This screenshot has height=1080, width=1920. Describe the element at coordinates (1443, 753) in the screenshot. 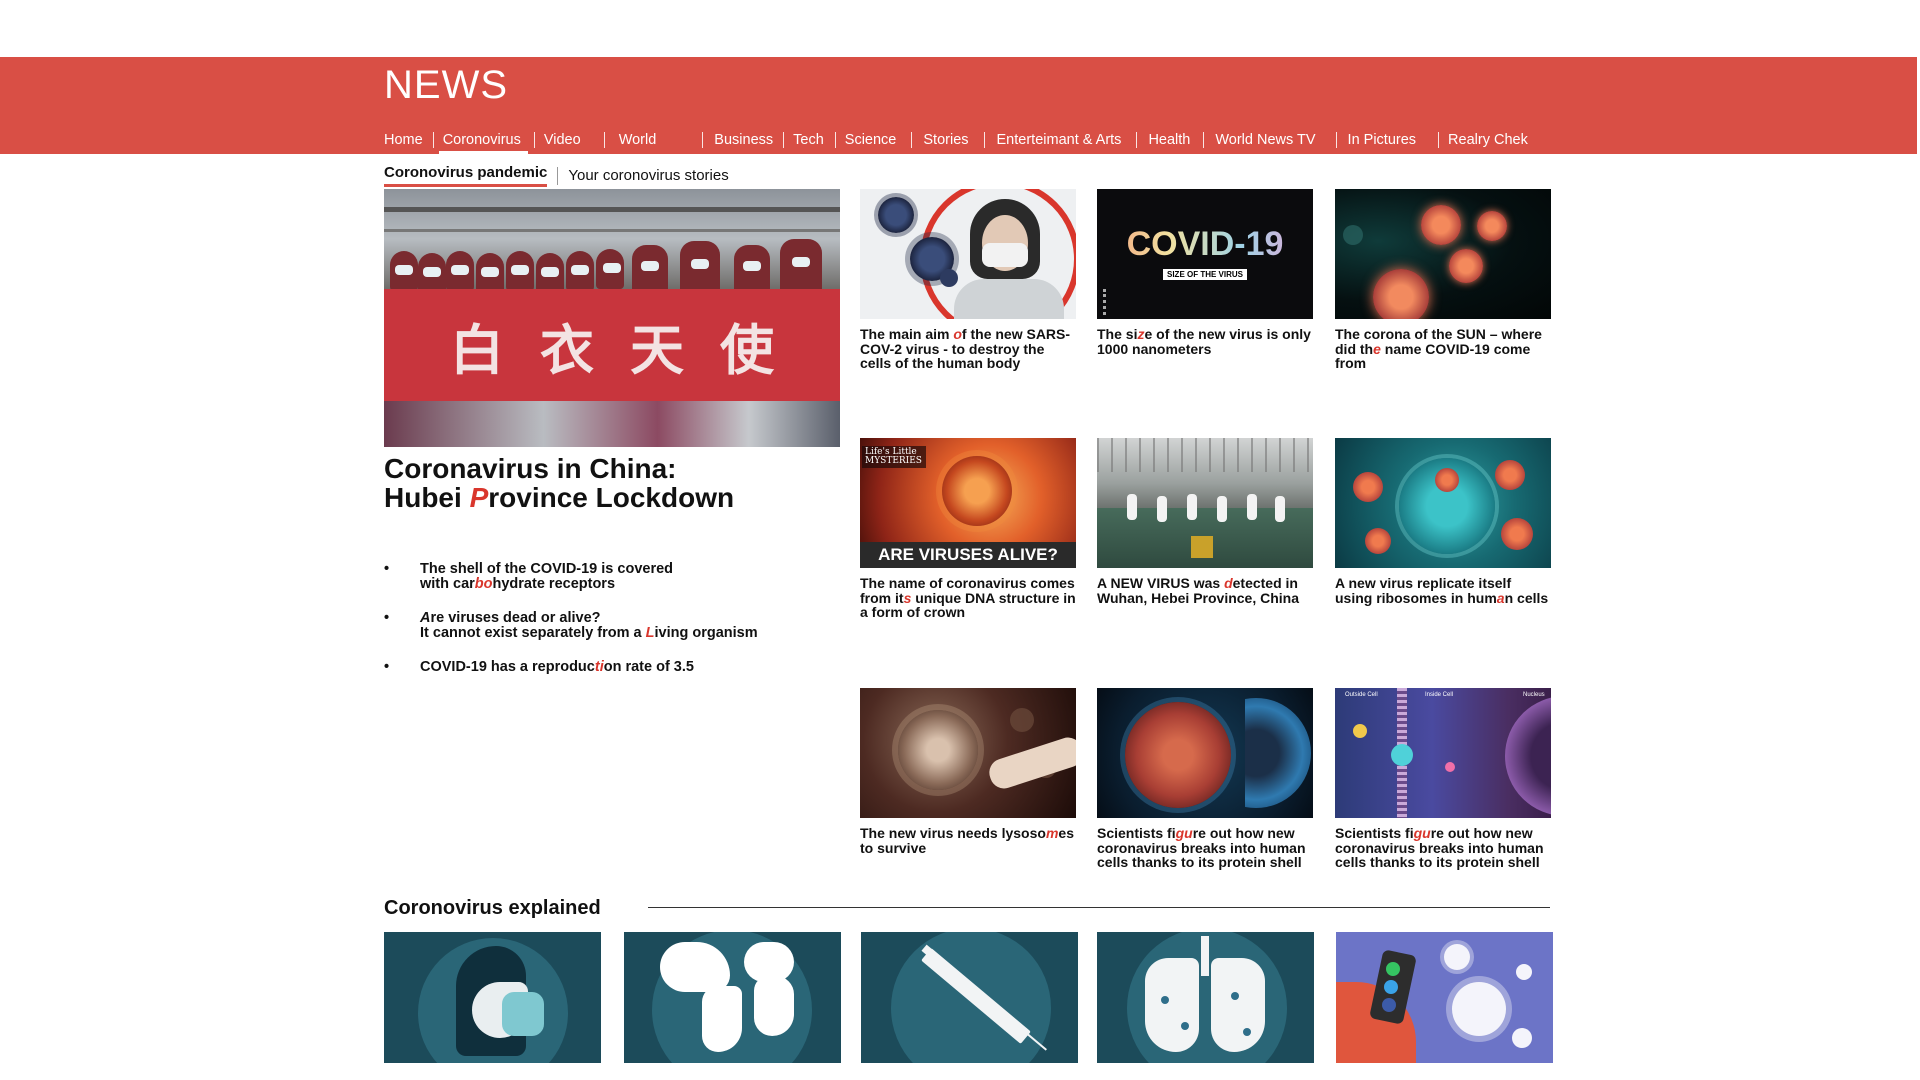

I see `story-thumbnail: Outside Cell Inside Cell Nucleus` at that location.